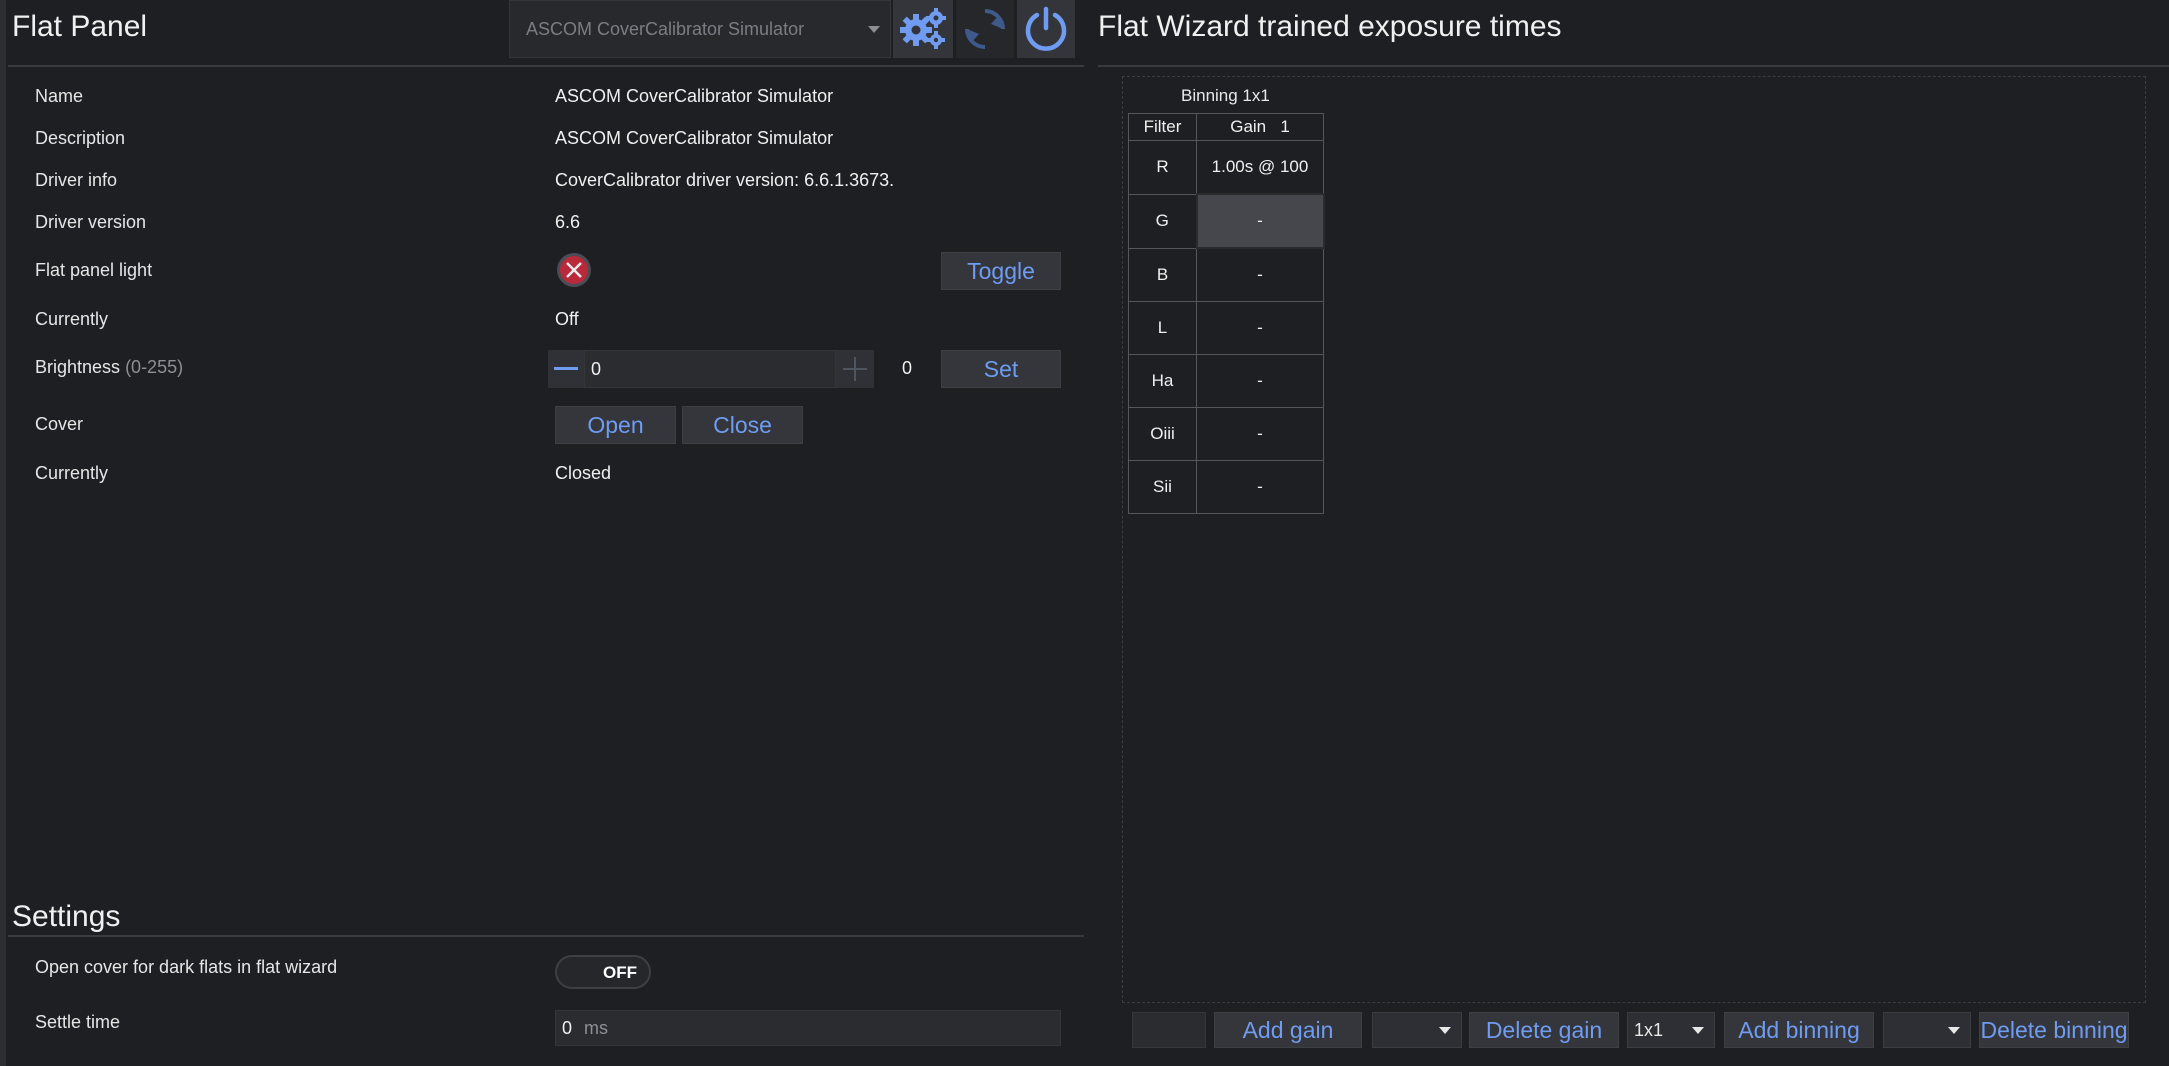  I want to click on gain-value-input, so click(1169, 1030).